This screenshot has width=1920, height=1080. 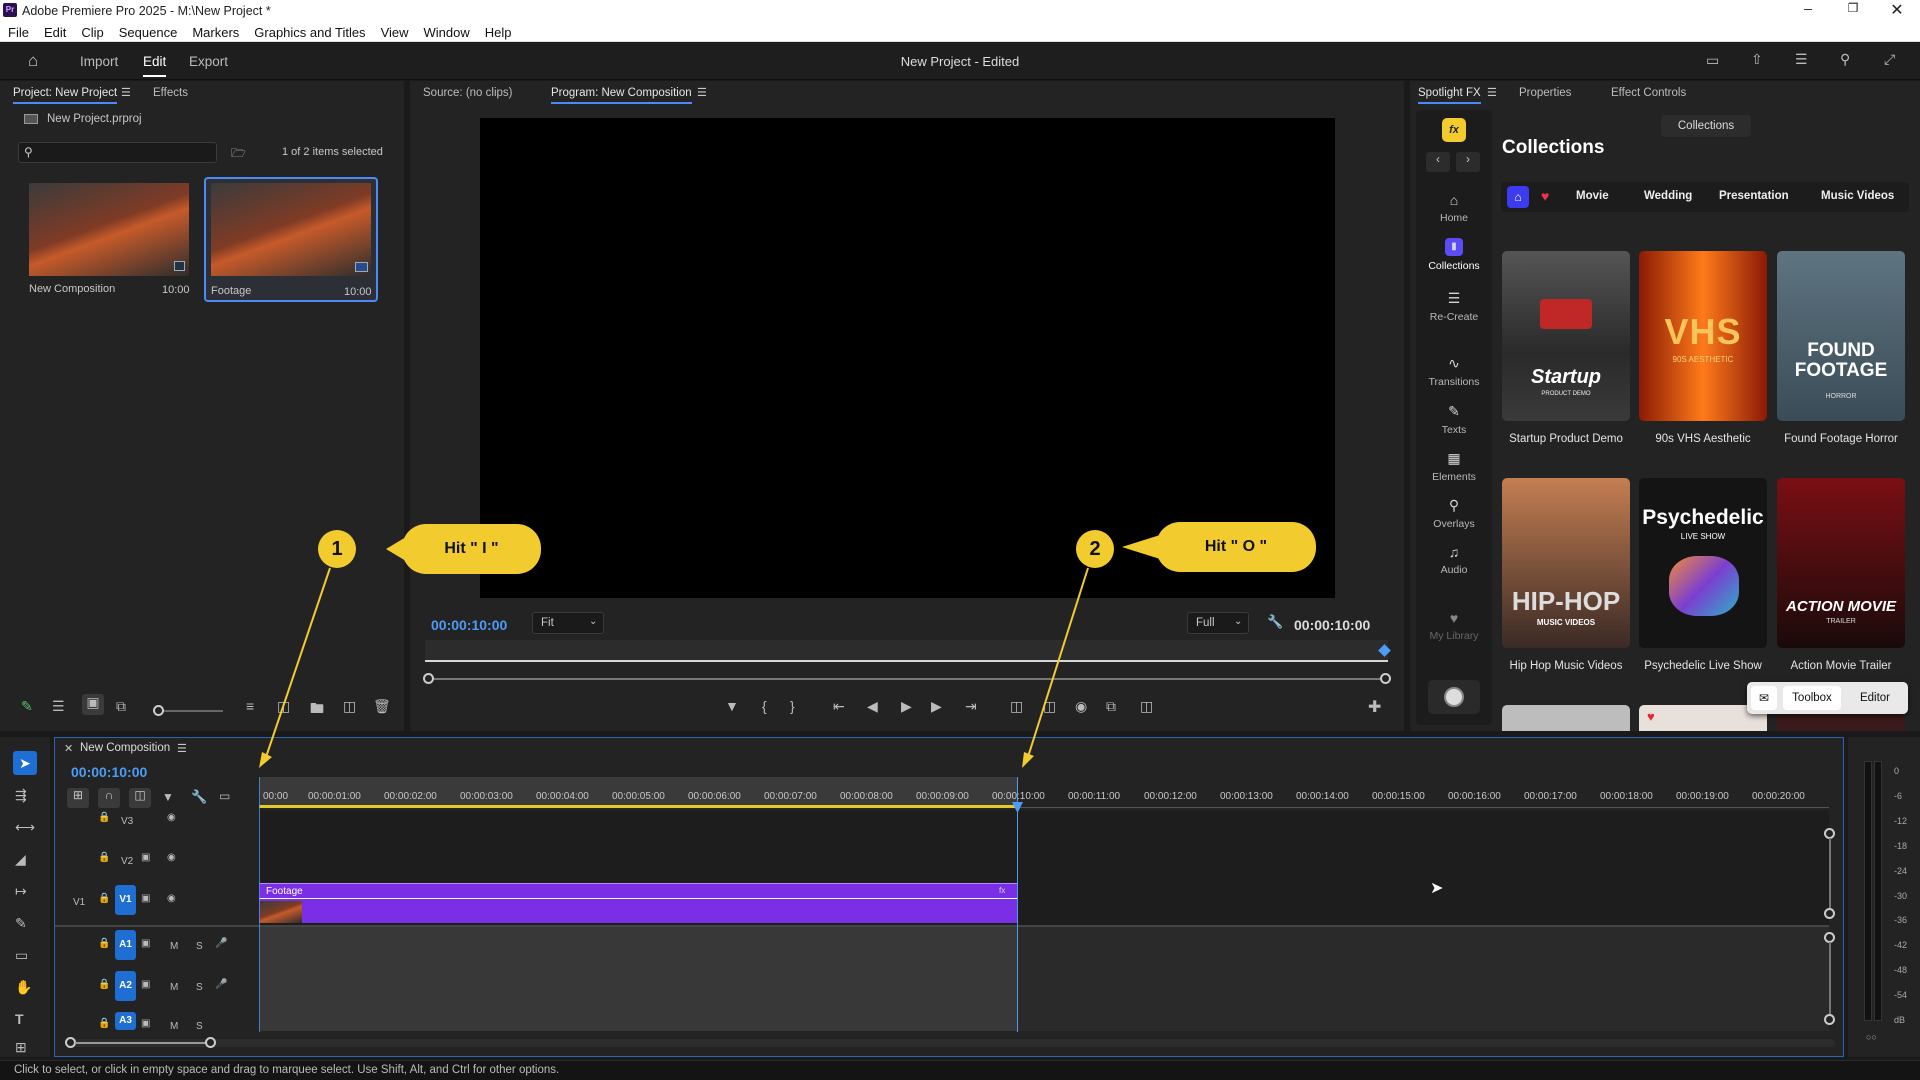 What do you see at coordinates (1028, 760) in the screenshot?
I see `arrow-2-head` at bounding box center [1028, 760].